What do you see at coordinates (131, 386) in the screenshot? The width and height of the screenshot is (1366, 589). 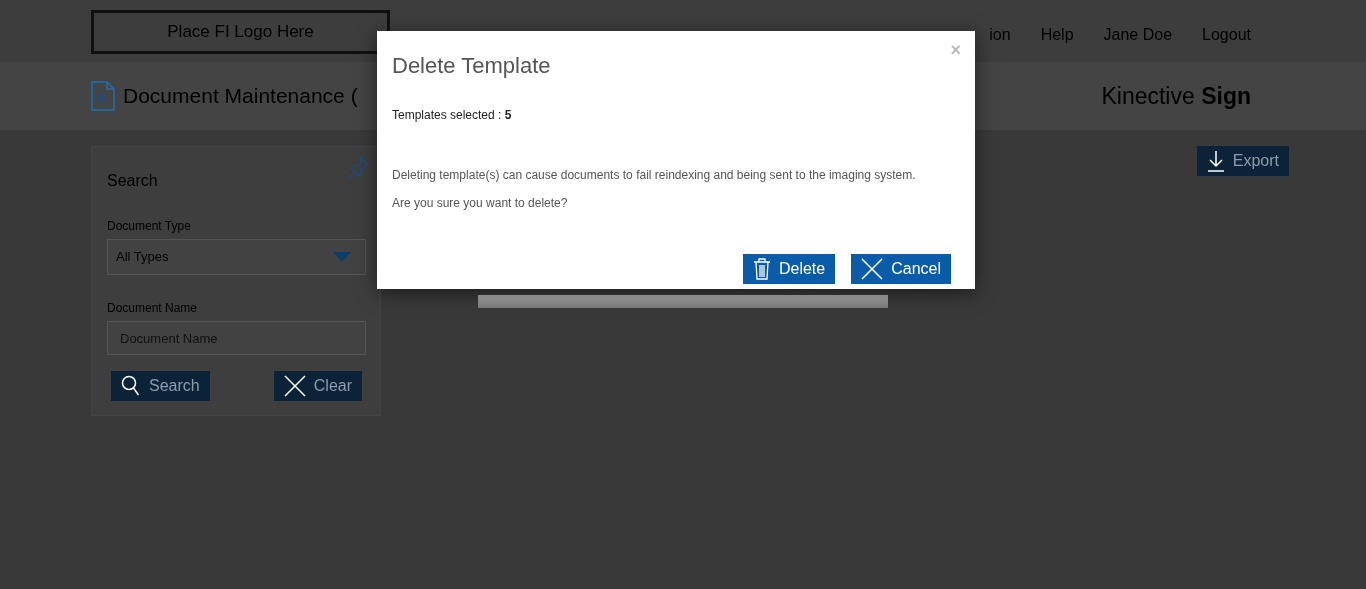 I see `search-icon` at bounding box center [131, 386].